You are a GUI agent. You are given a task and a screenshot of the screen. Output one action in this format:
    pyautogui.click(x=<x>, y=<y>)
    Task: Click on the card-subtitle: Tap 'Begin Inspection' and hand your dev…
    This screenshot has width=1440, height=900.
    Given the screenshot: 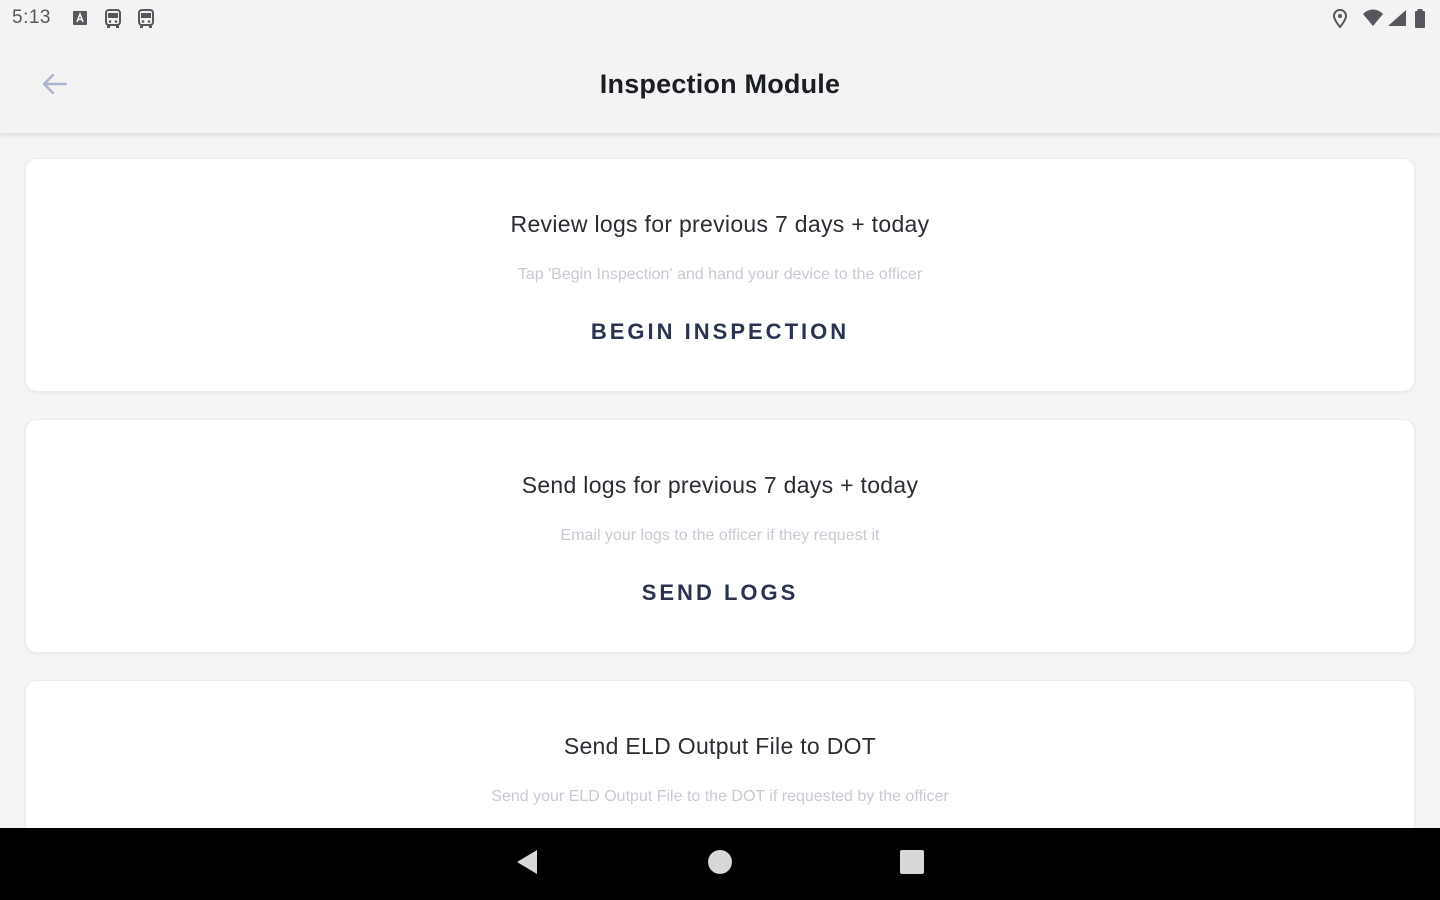 What is the action you would take?
    pyautogui.click(x=720, y=274)
    